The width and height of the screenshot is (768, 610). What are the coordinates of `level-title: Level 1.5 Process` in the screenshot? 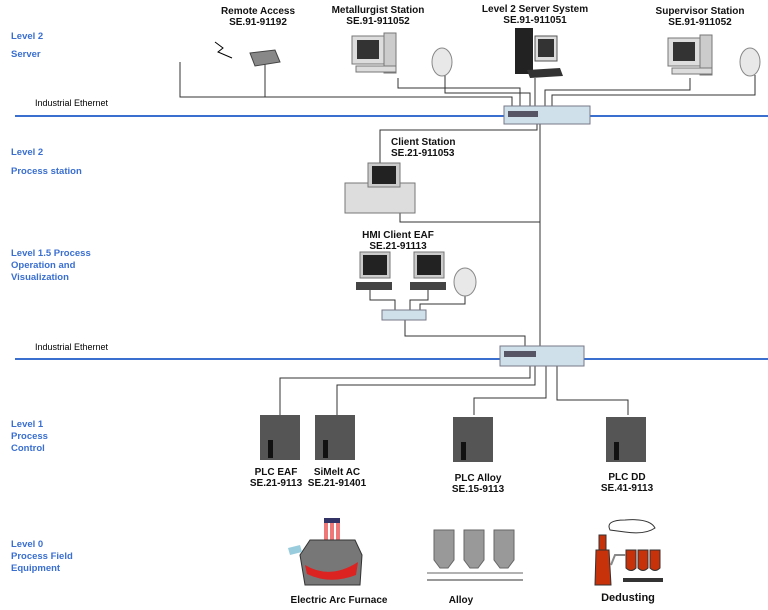 It's located at (51, 253).